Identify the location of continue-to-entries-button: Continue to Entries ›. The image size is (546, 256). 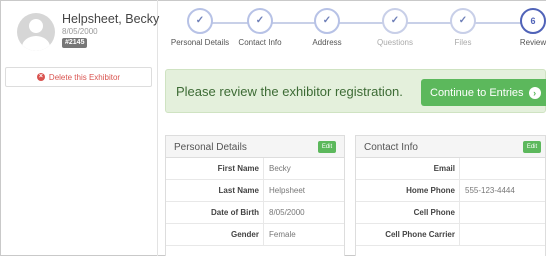
(483, 92).